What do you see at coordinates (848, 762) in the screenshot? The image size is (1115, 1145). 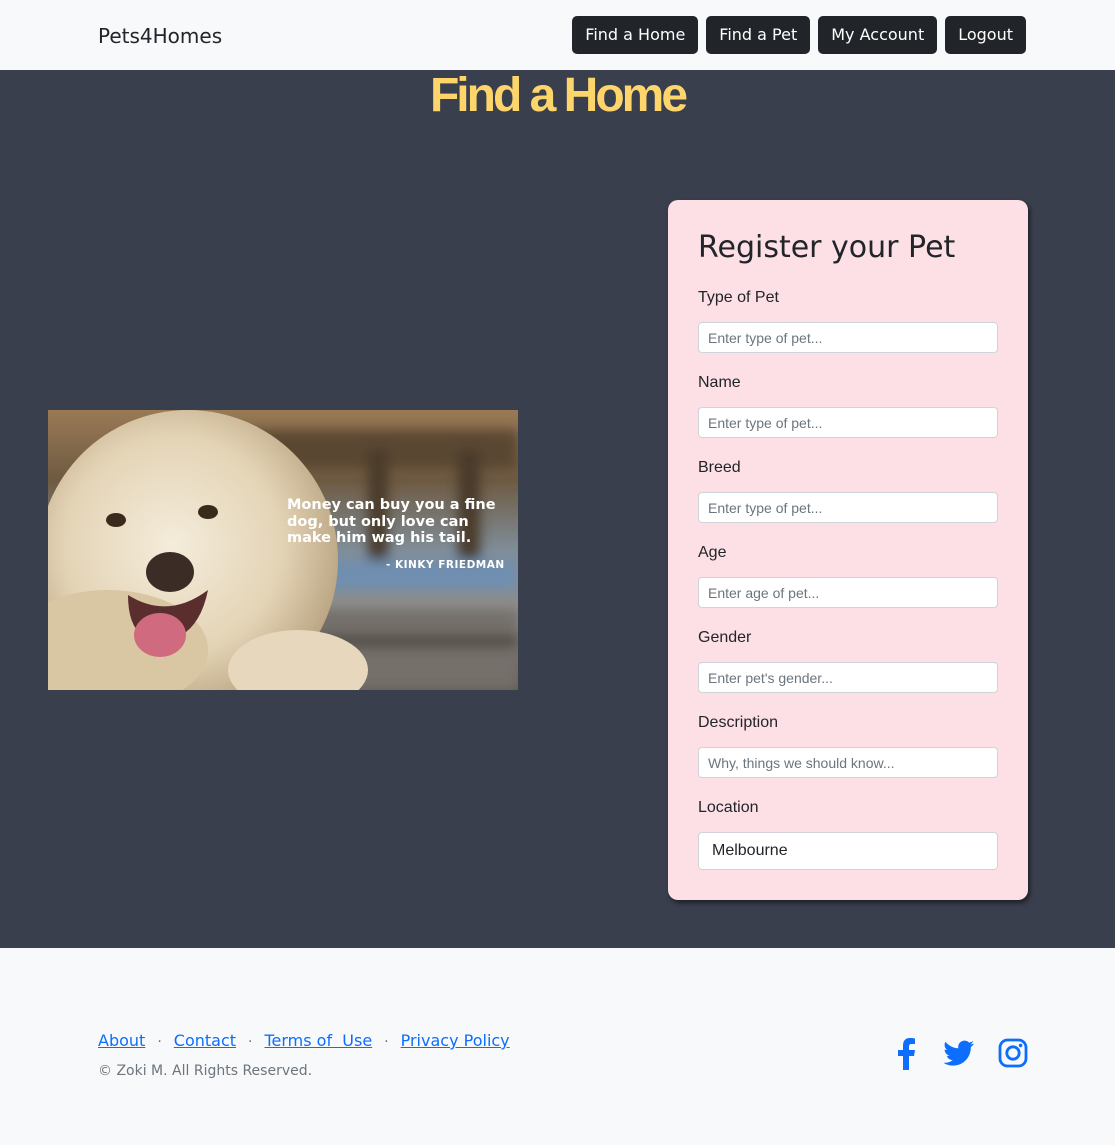 I see `description-input` at bounding box center [848, 762].